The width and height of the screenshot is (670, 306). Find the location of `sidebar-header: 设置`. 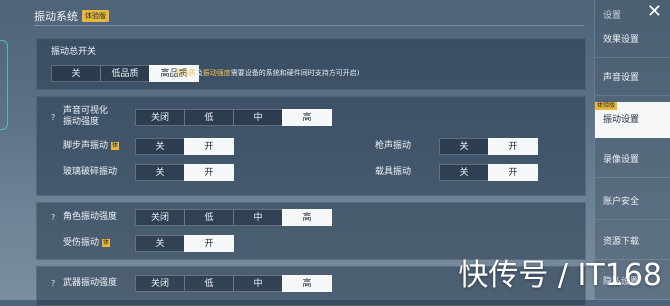

sidebar-header: 设置 is located at coordinates (612, 16).